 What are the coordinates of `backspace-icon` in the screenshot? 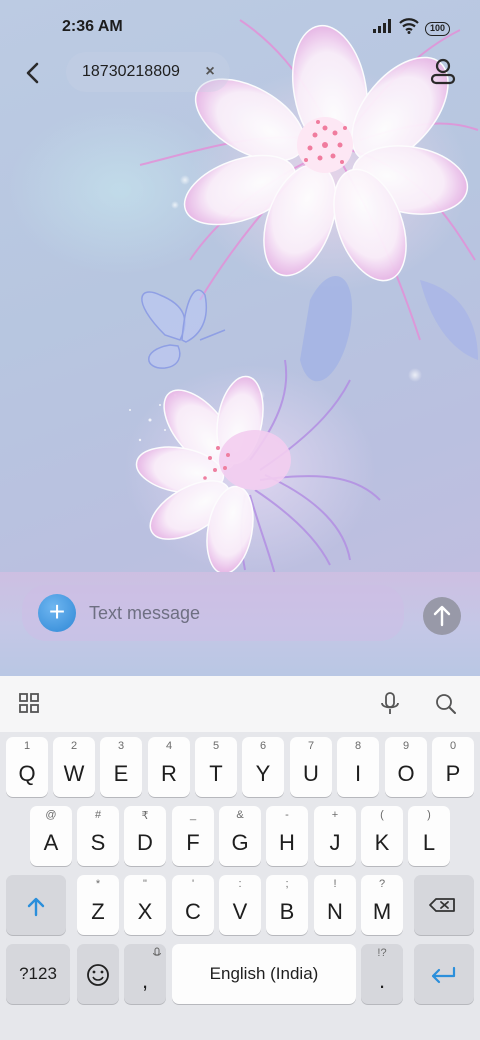 It's located at (442, 905).